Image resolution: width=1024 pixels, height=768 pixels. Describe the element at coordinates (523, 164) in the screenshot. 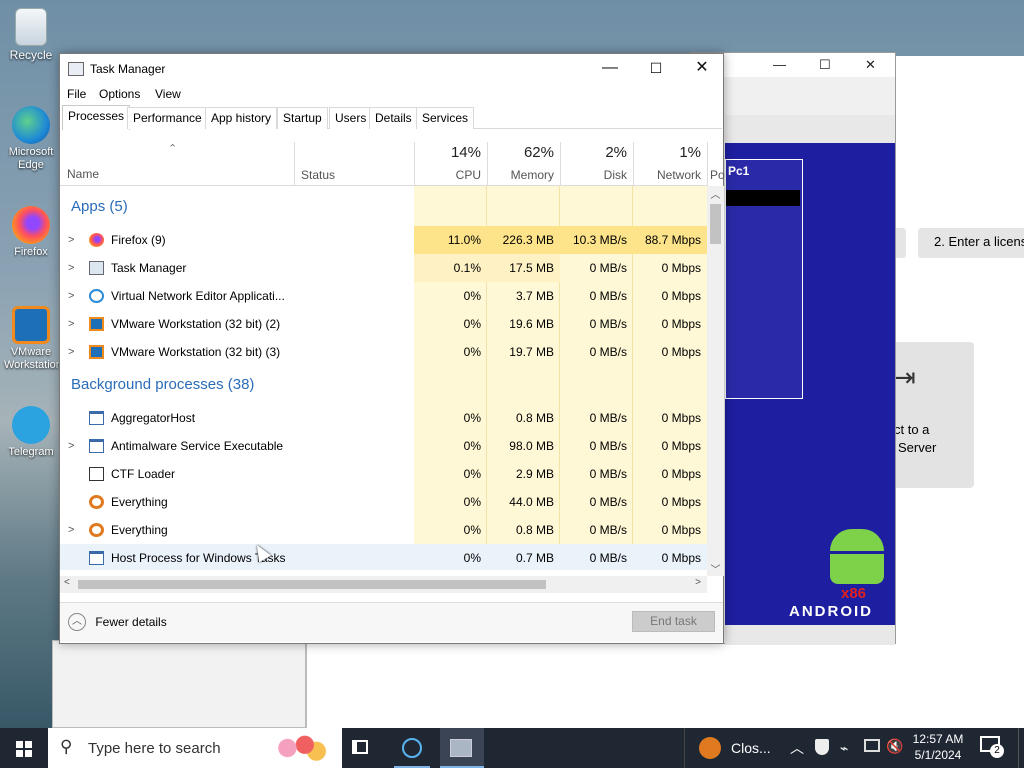

I see `col-memory: 62% Memory` at that location.